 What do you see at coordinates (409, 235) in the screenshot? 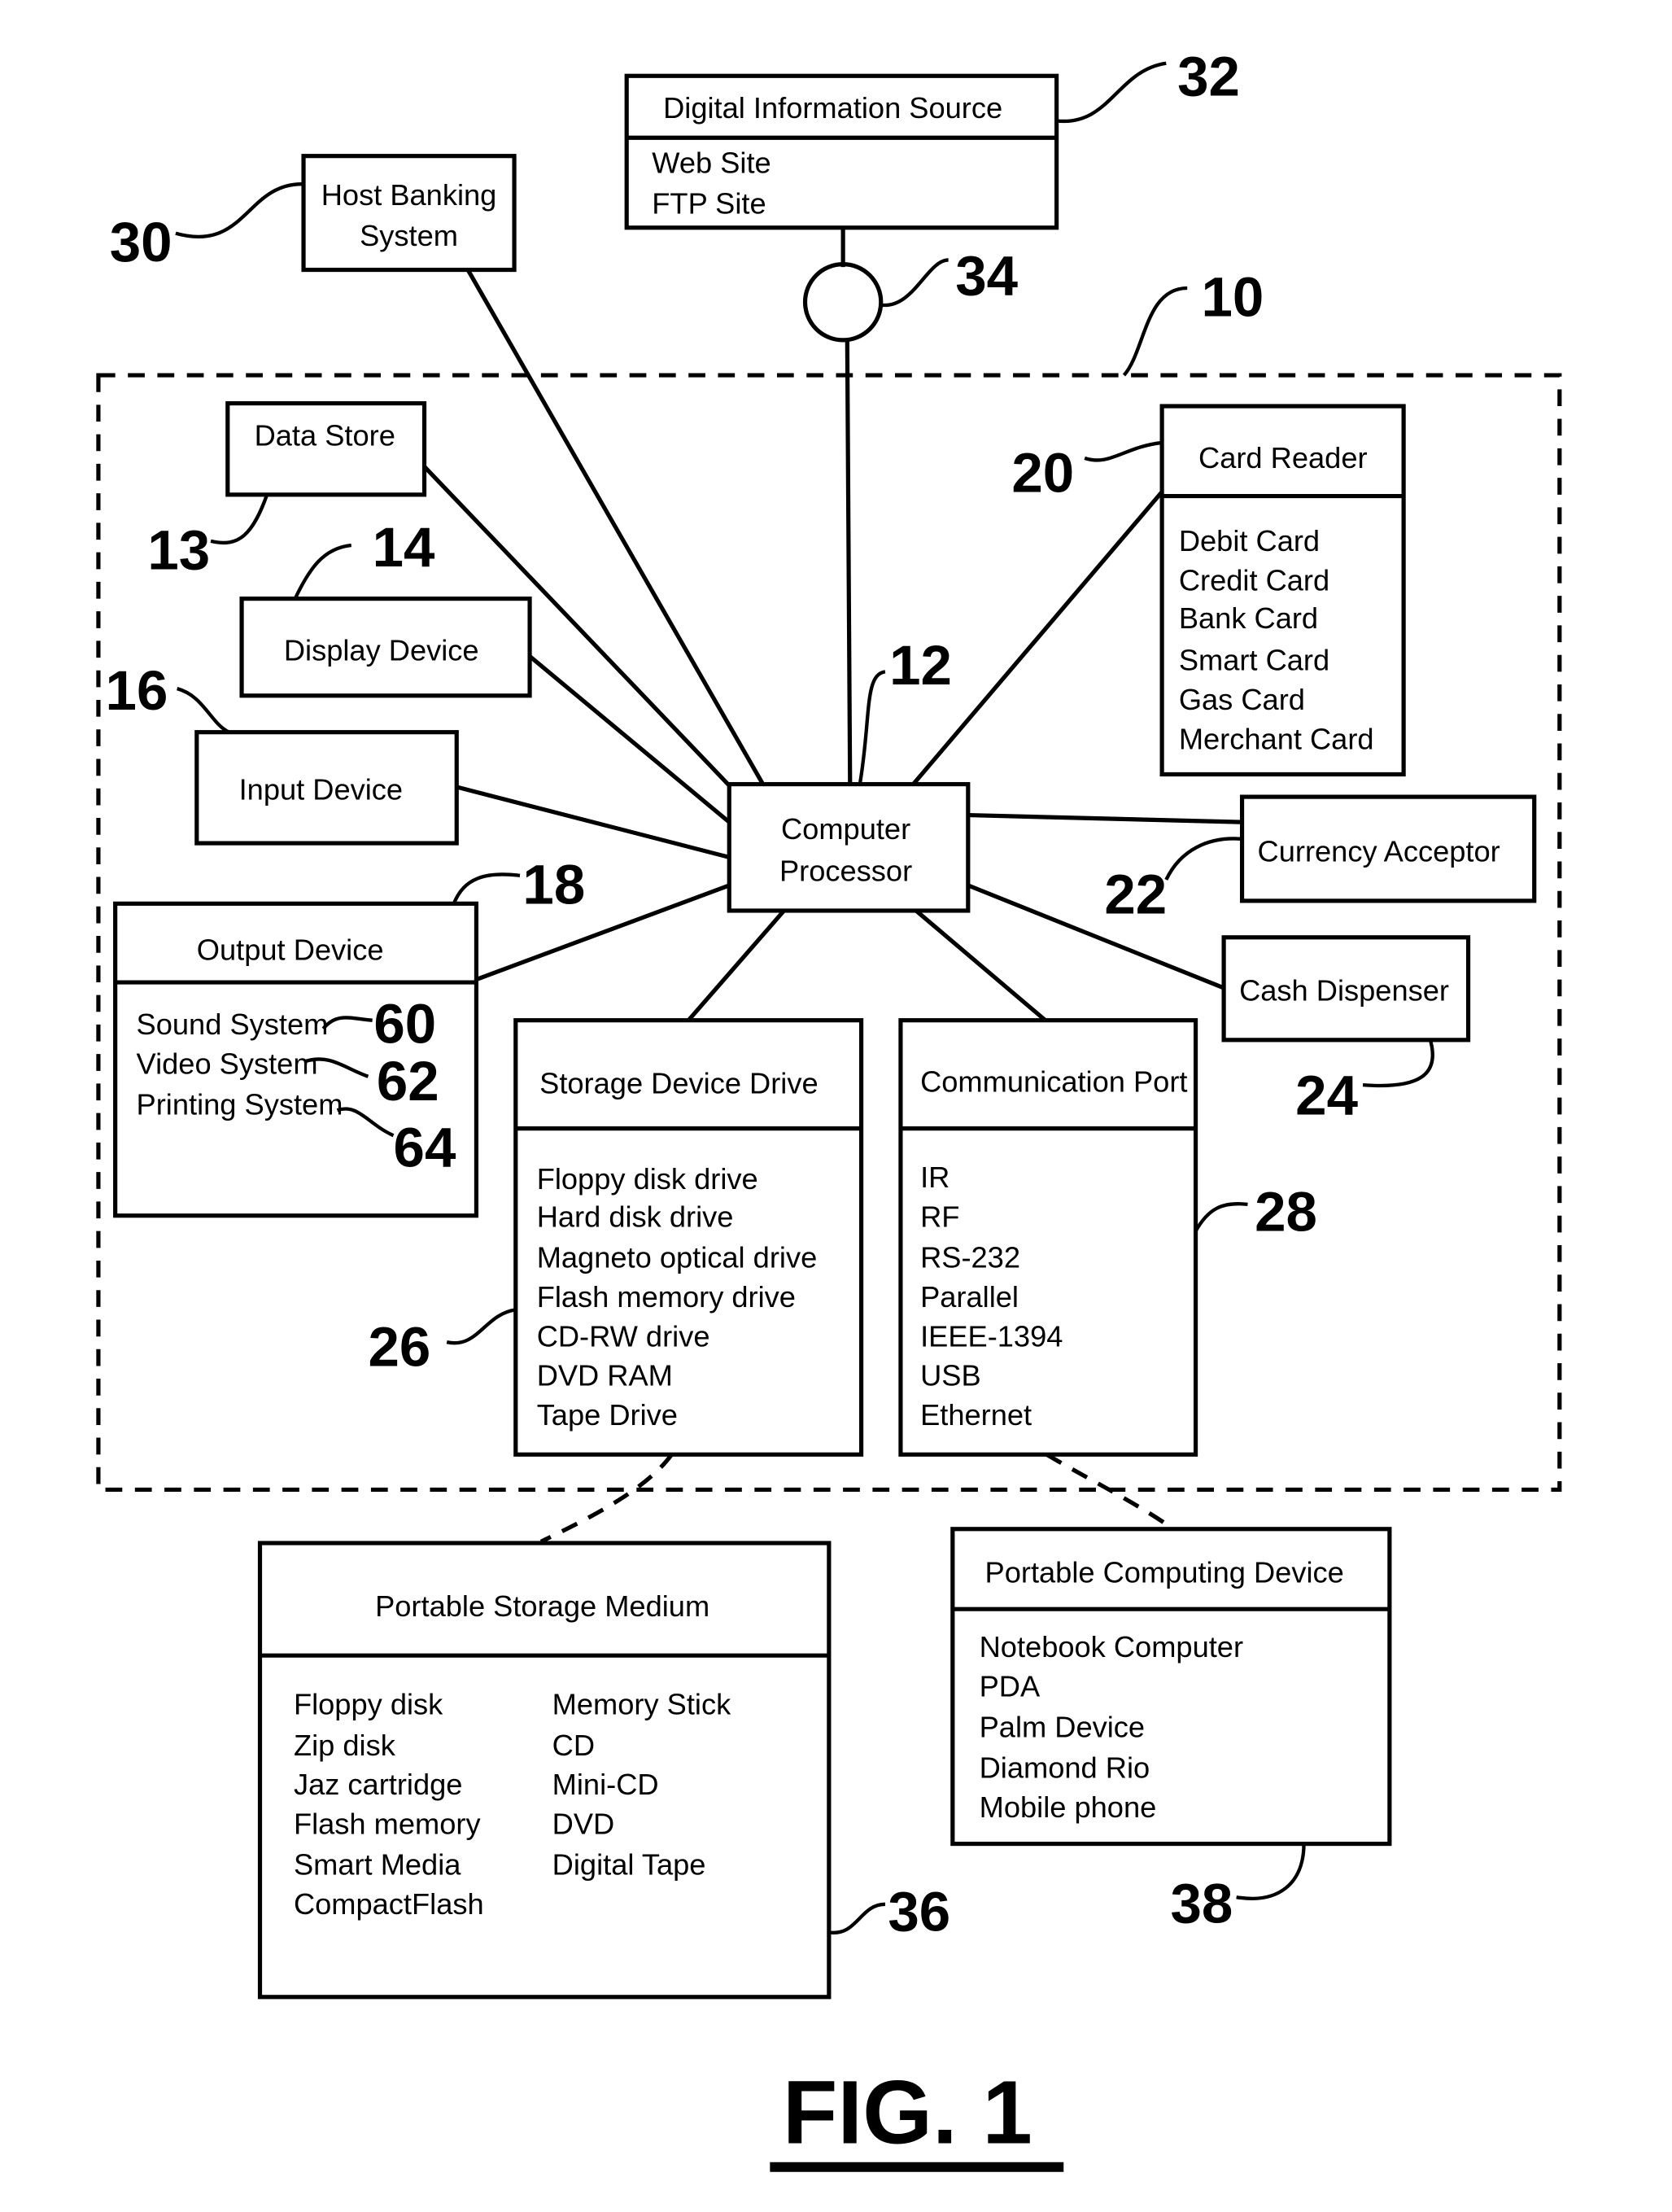
I see `host-banking-label: System` at bounding box center [409, 235].